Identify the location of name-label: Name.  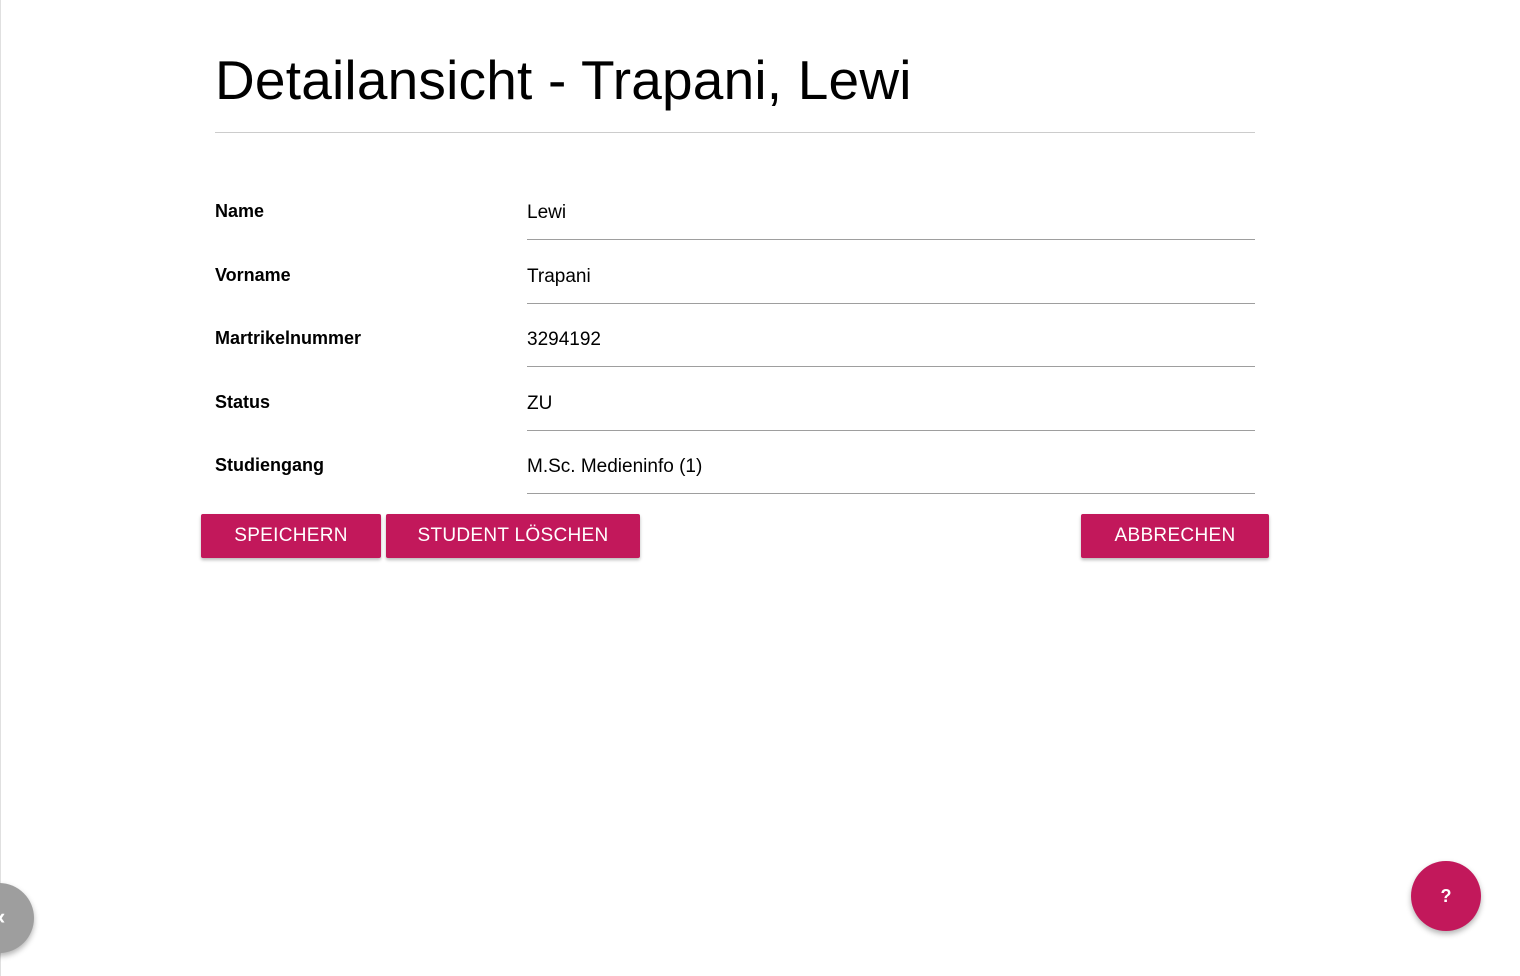
(240, 211).